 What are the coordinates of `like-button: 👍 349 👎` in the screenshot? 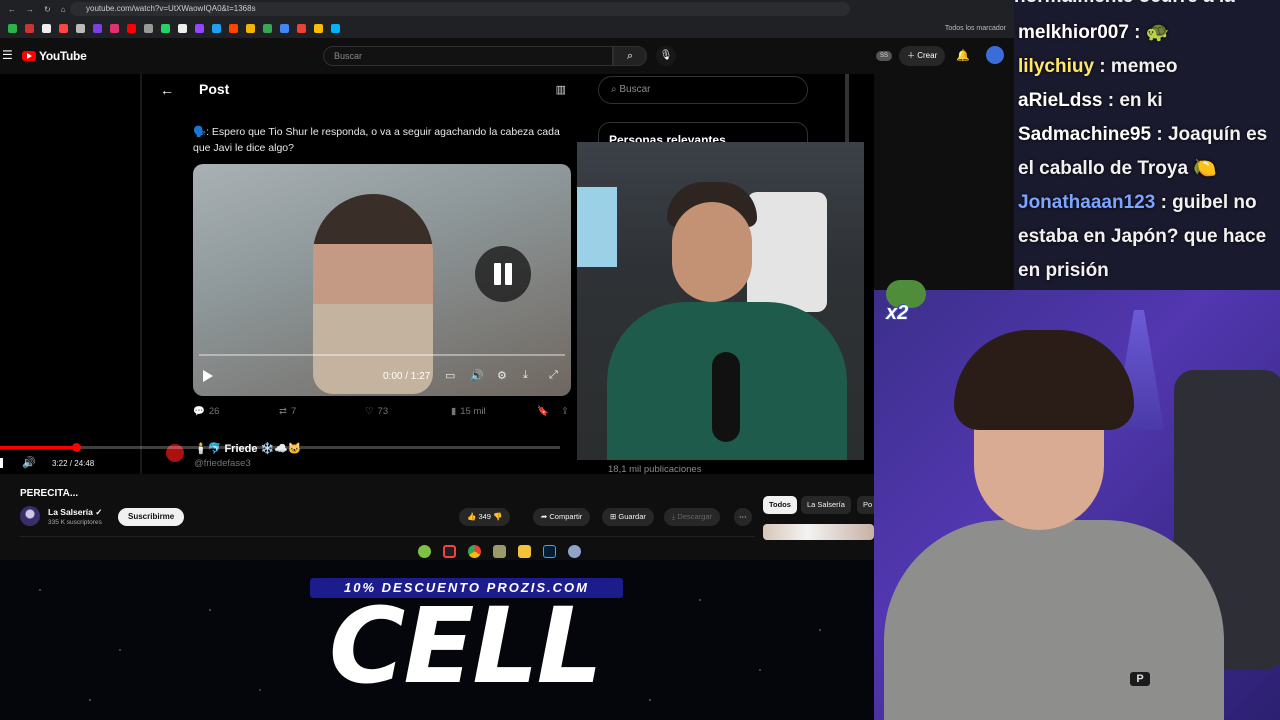 It's located at (485, 517).